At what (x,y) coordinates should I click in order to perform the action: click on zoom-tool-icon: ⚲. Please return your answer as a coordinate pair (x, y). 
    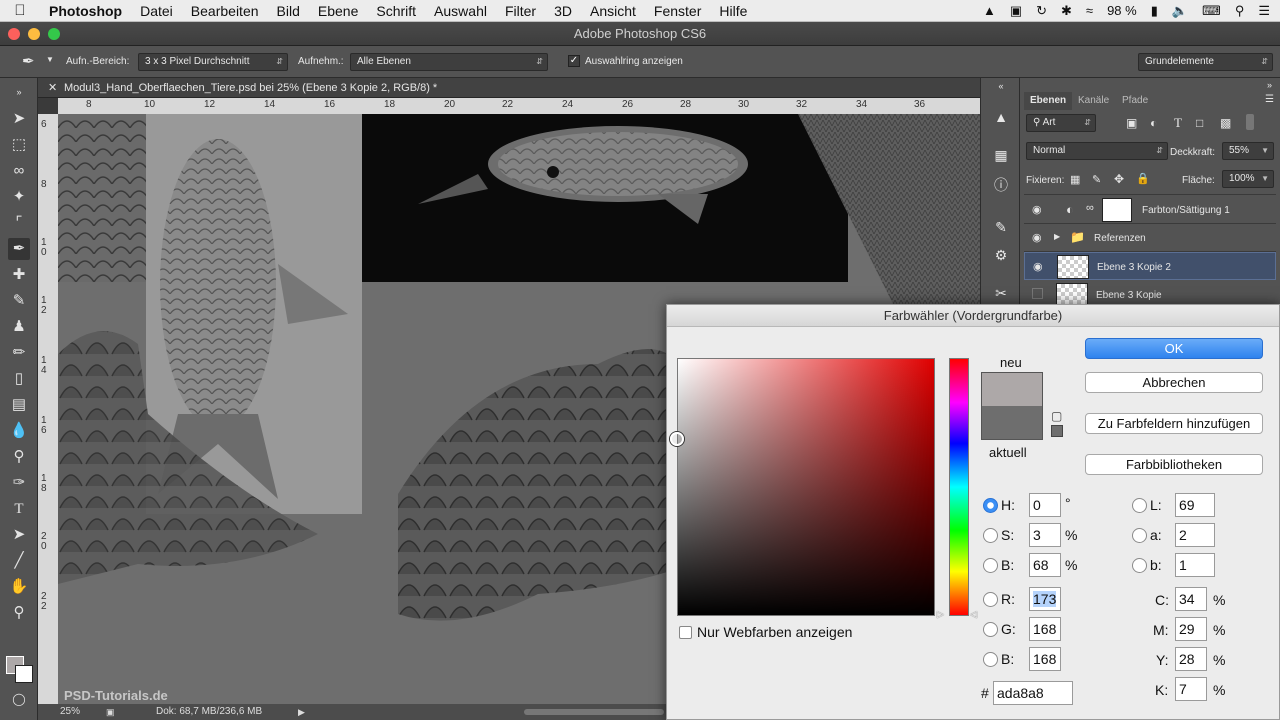
    Looking at the image, I should click on (19, 613).